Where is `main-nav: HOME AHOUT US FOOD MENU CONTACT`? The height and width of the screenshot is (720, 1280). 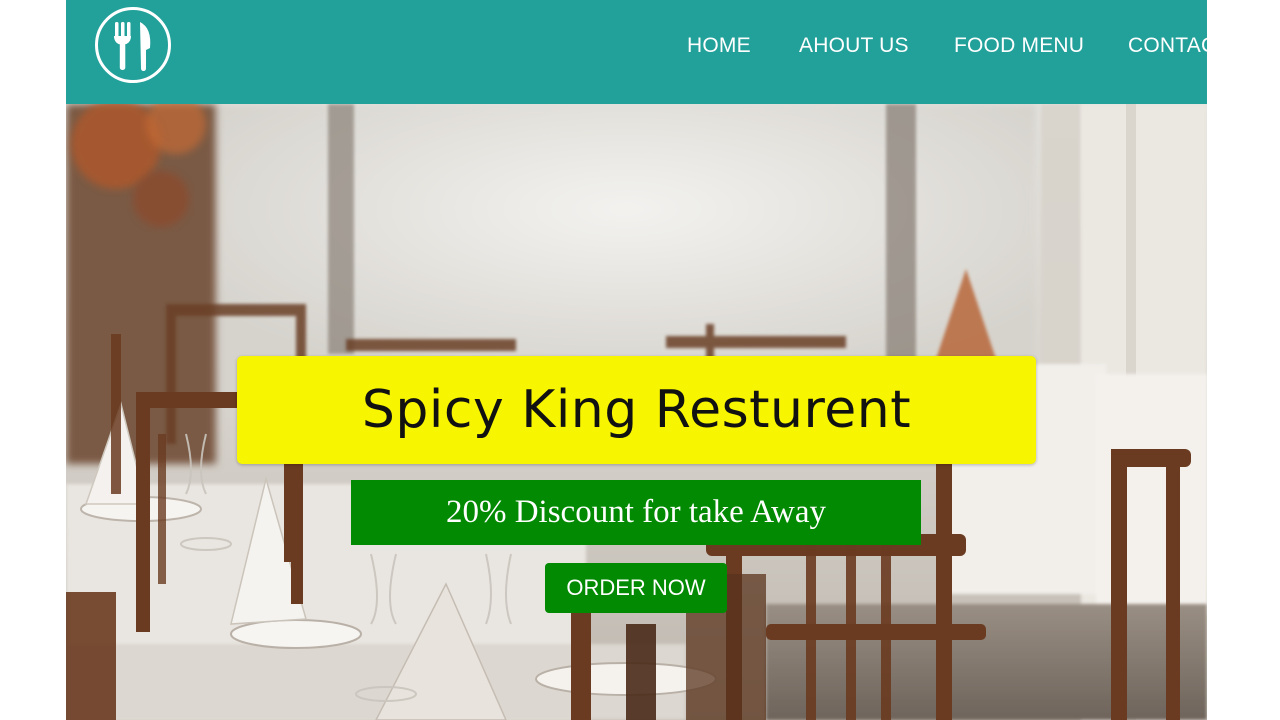
main-nav: HOME AHOUT US FOOD MENU CONTACT is located at coordinates (947, 46).